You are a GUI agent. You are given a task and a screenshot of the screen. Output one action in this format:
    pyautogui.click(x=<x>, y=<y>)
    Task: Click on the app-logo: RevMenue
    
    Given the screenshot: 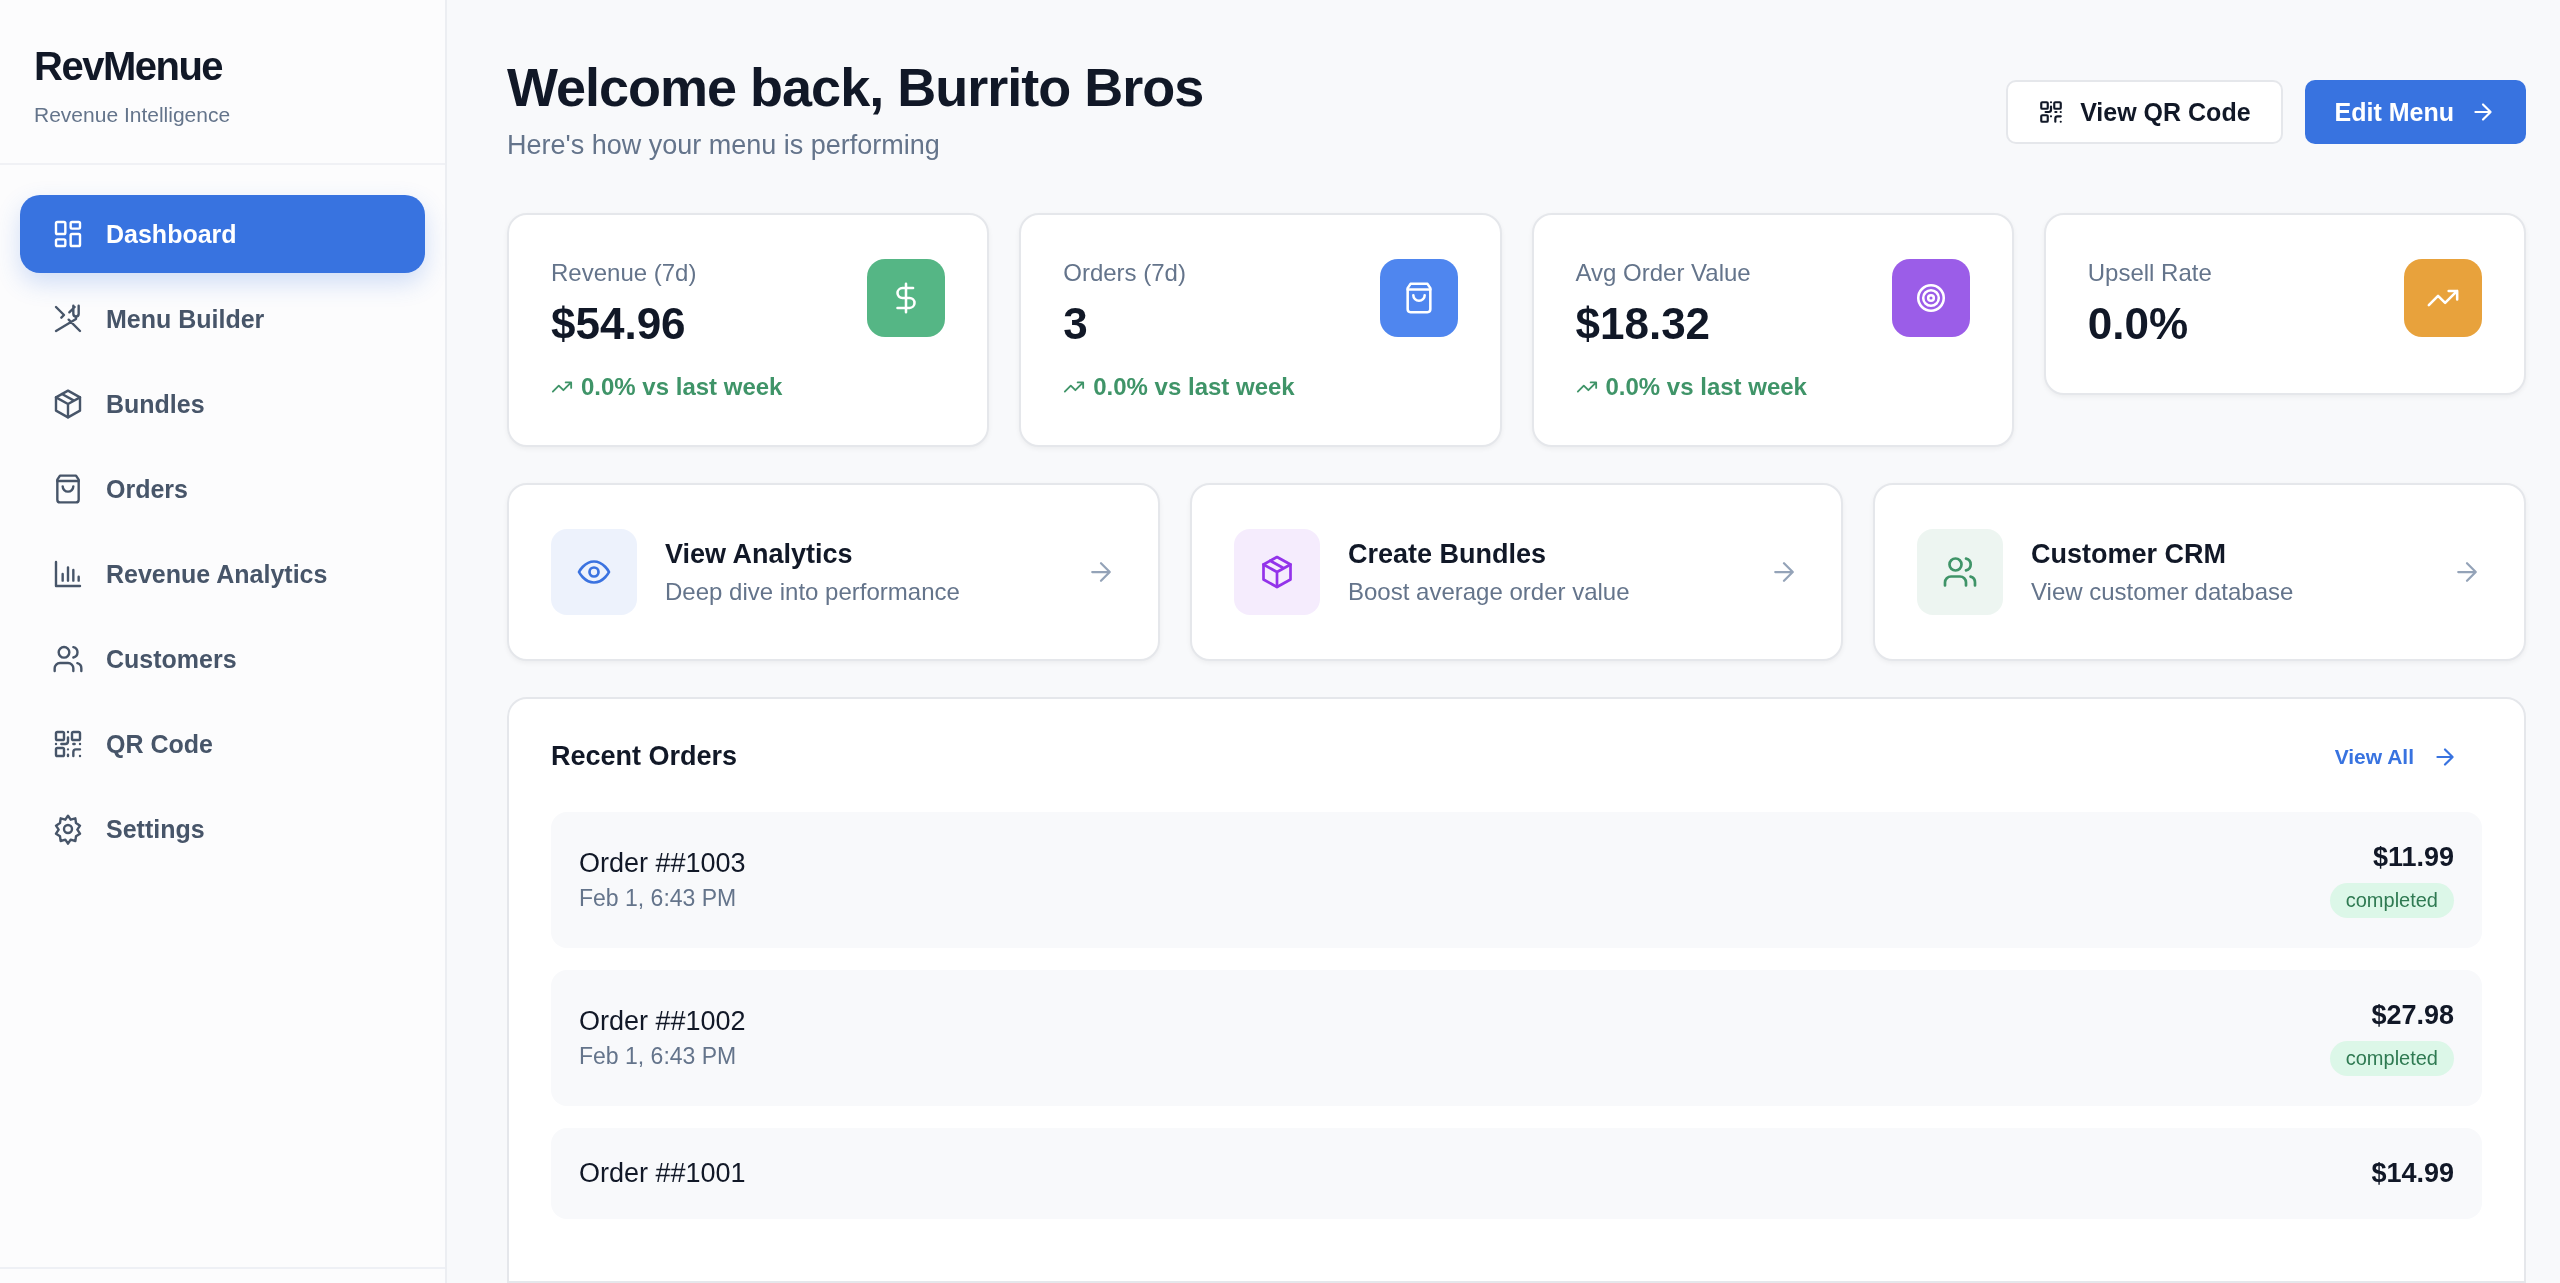 What is the action you would take?
    pyautogui.click(x=129, y=66)
    